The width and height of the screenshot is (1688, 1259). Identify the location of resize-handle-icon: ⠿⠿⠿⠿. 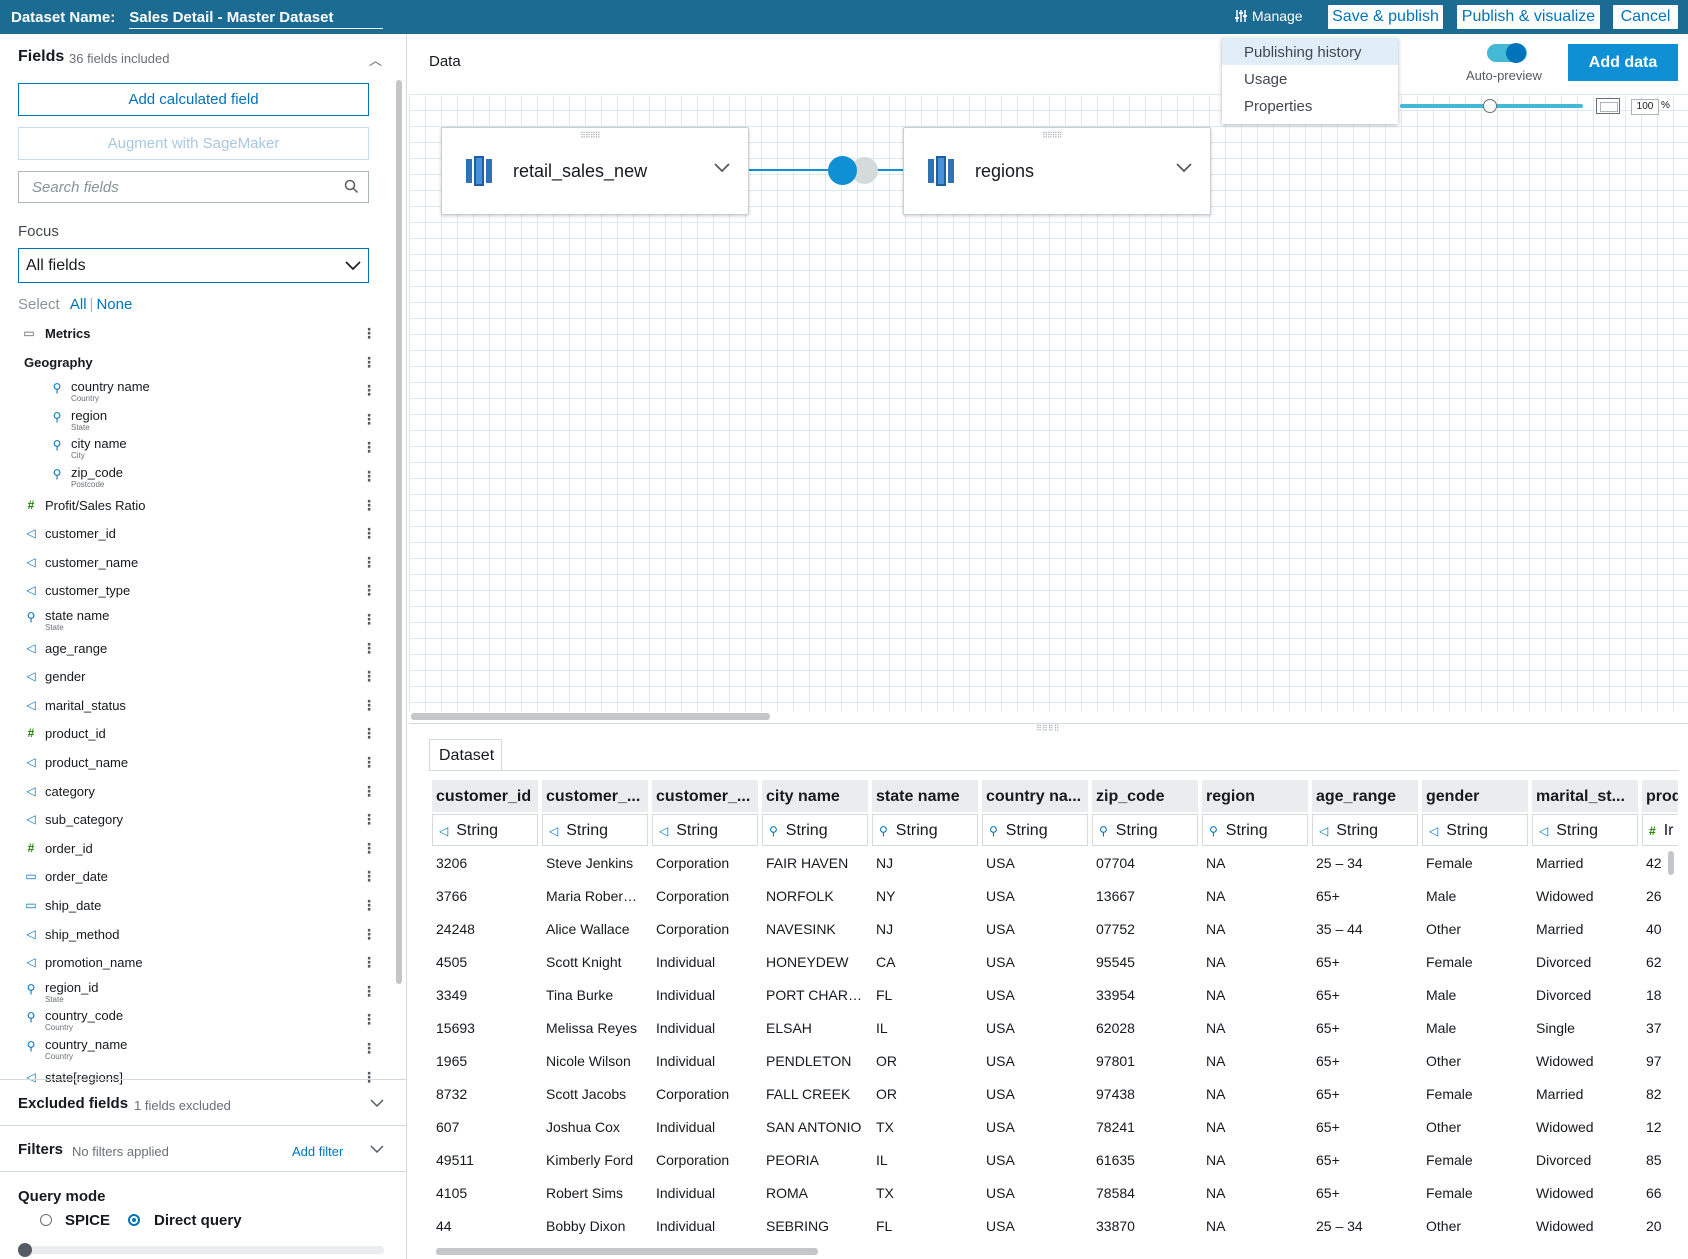
(1047, 728).